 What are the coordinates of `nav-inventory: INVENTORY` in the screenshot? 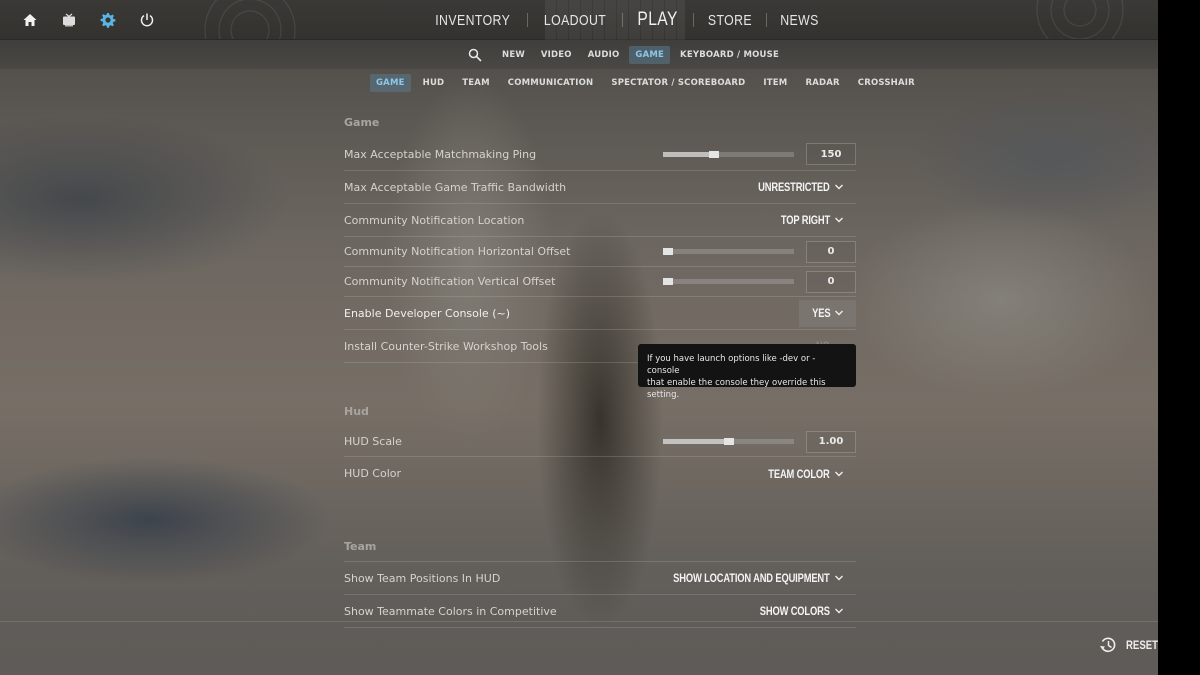 It's located at (473, 20).